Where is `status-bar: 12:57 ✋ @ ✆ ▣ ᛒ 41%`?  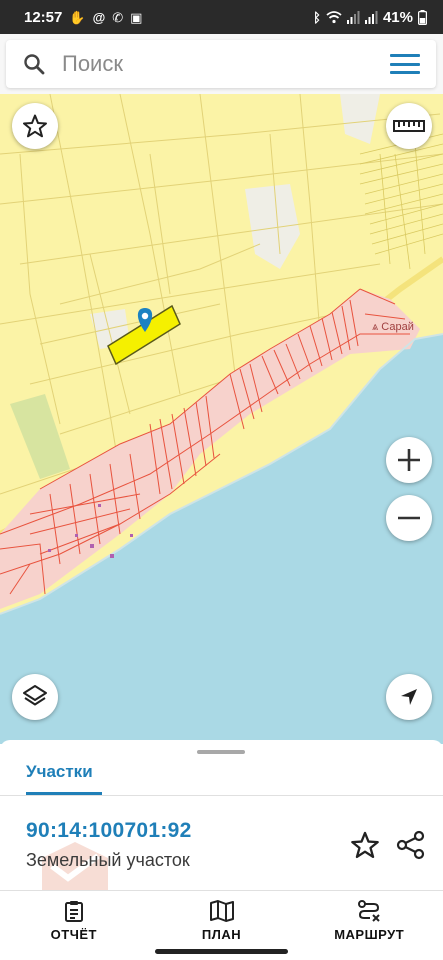 status-bar: 12:57 ✋ @ ✆ ▣ ᛒ 41% is located at coordinates (221, 17).